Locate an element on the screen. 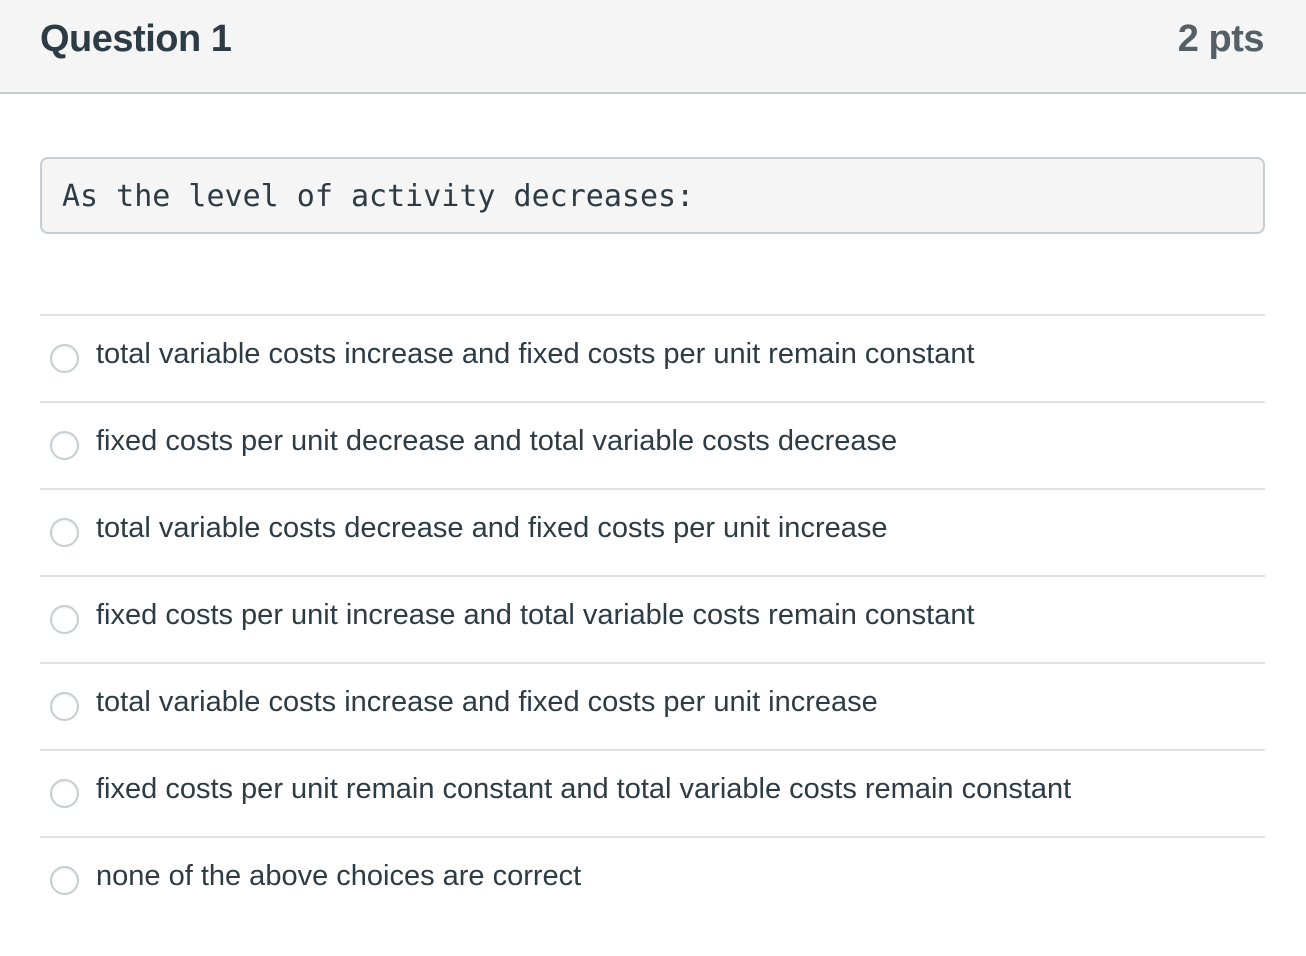 Image resolution: width=1306 pixels, height=956 pixels. question-points: 2 pts is located at coordinates (1221, 39).